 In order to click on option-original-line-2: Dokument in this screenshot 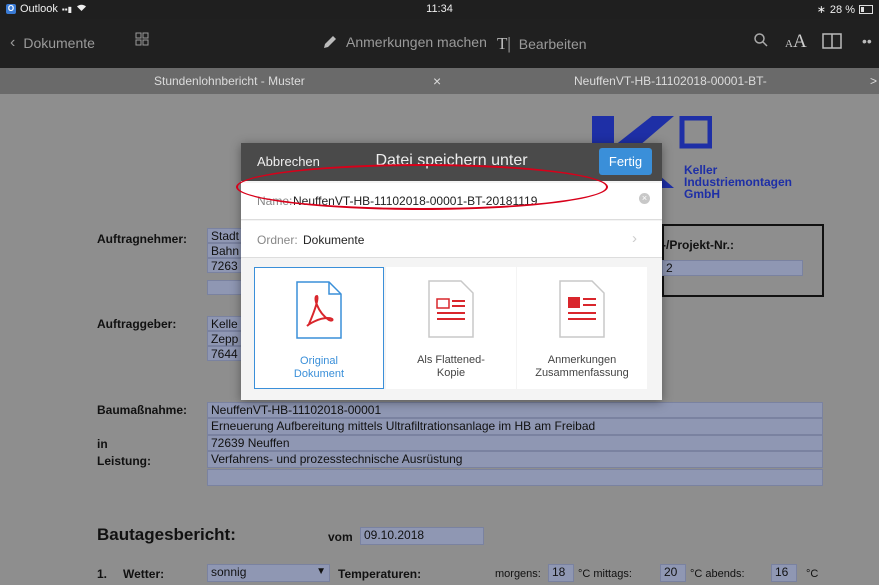, I will do `click(319, 374)`.